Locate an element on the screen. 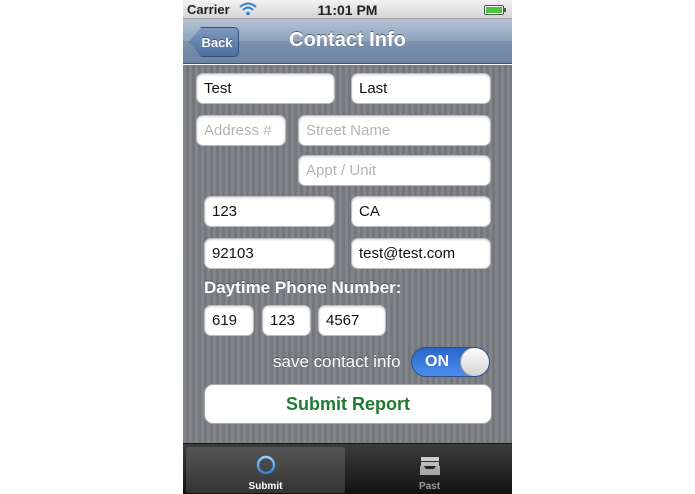 This screenshot has height=494, width=695. first-name-field: Test is located at coordinates (265, 88).